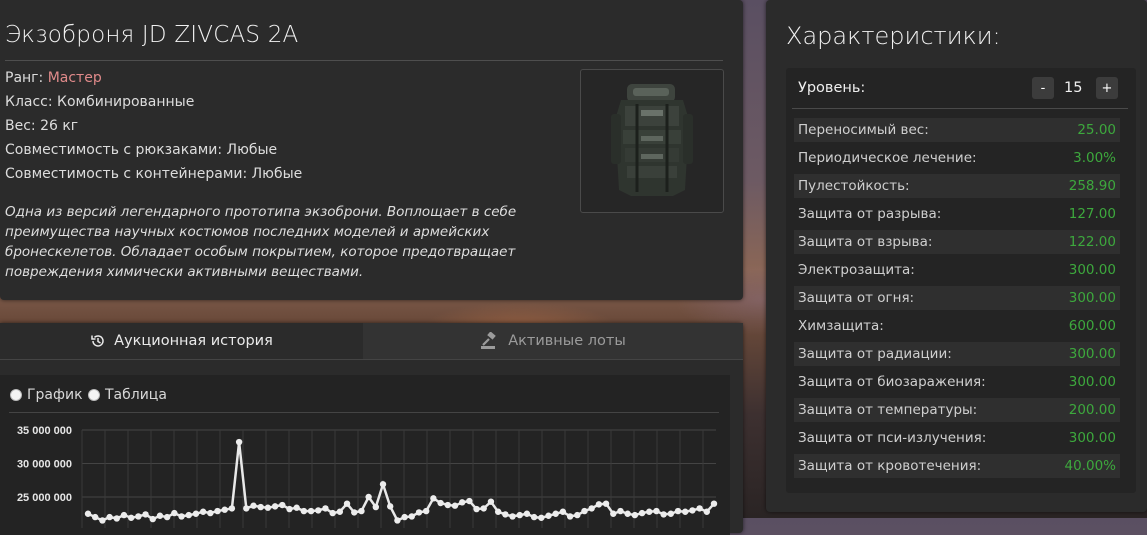 The width and height of the screenshot is (1147, 535). I want to click on tab-auction-history: Аукционная история, so click(181, 341).